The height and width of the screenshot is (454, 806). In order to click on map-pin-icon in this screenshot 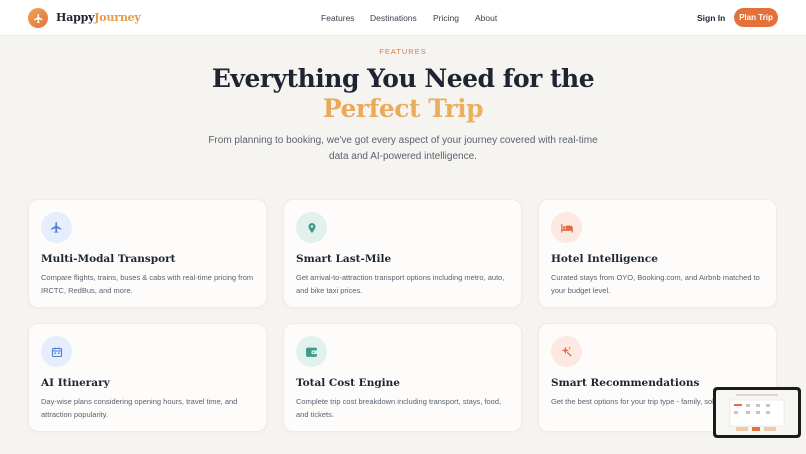, I will do `click(311, 227)`.